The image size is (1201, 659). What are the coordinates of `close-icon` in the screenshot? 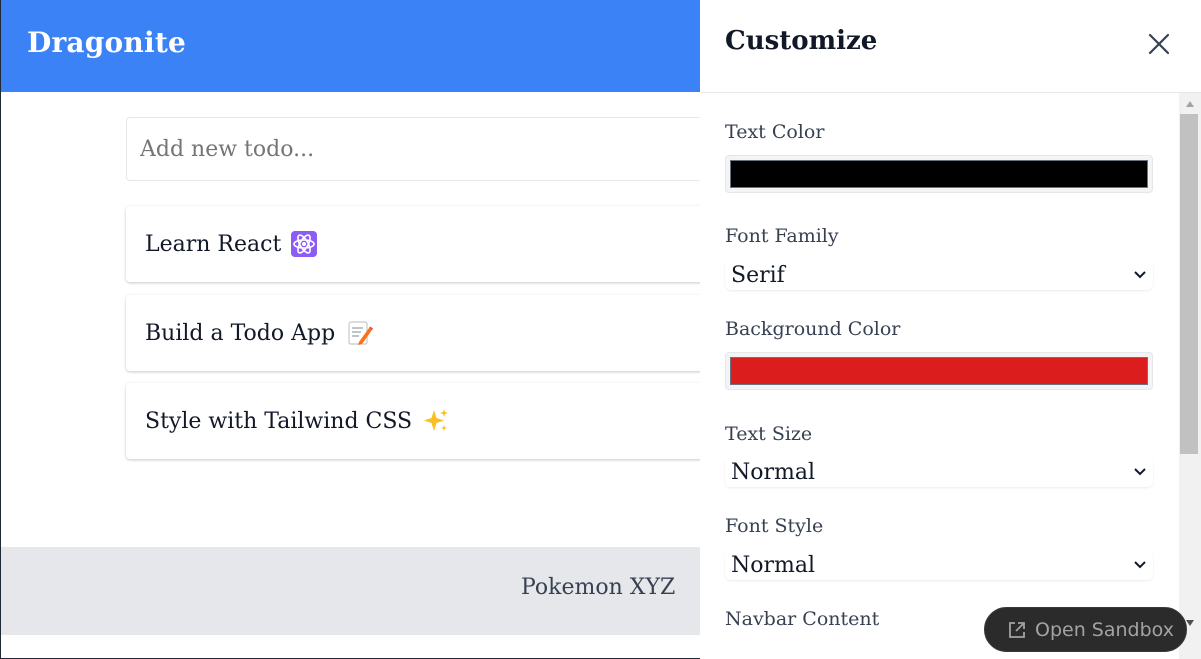 It's located at (1159, 44).